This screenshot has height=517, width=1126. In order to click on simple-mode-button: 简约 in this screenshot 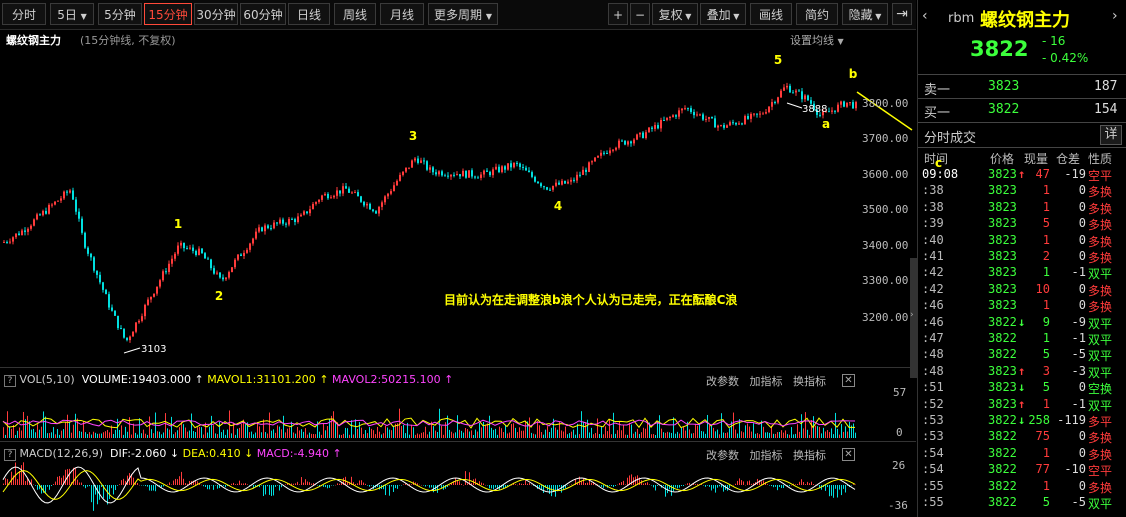, I will do `click(817, 14)`.